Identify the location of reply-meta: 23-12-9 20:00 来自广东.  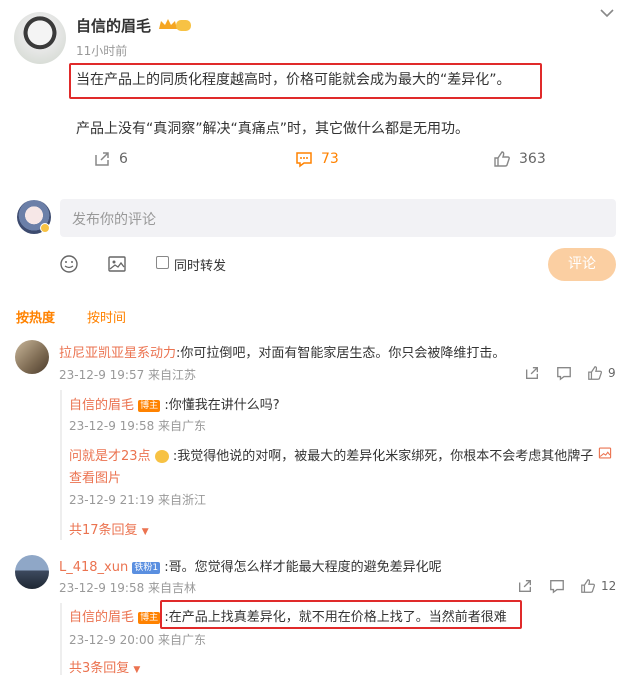
(138, 640).